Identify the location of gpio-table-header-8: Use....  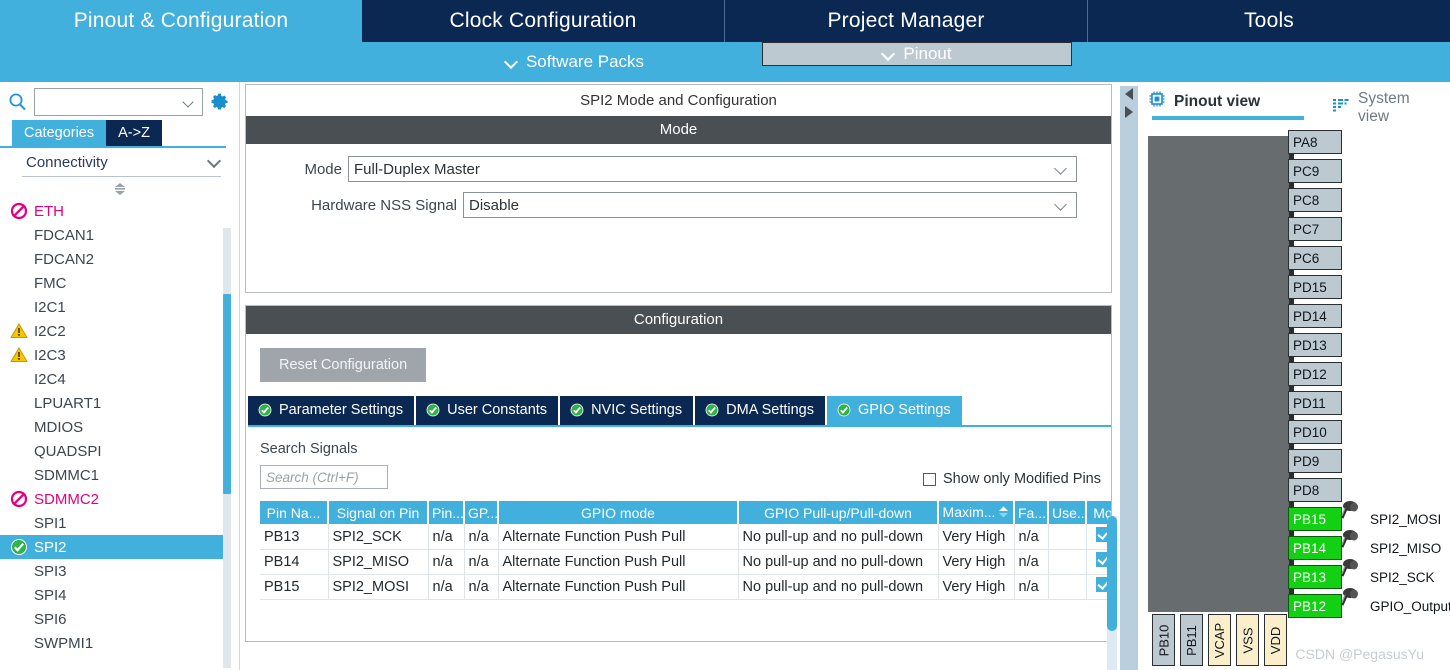
(1067, 513).